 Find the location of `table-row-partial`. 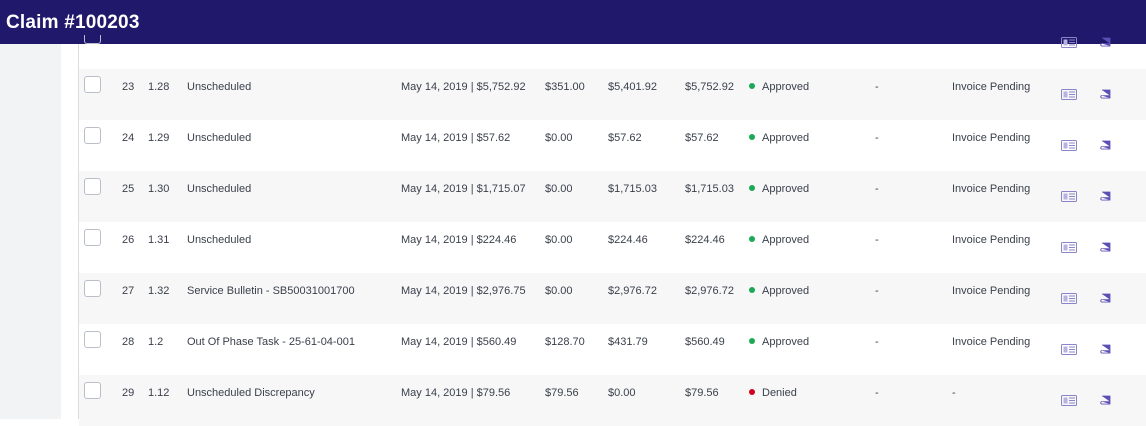

table-row-partial is located at coordinates (612, 52).